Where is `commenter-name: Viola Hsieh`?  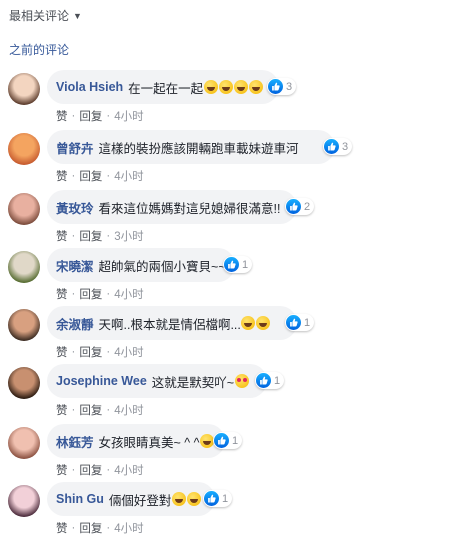 commenter-name: Viola Hsieh is located at coordinates (89, 87).